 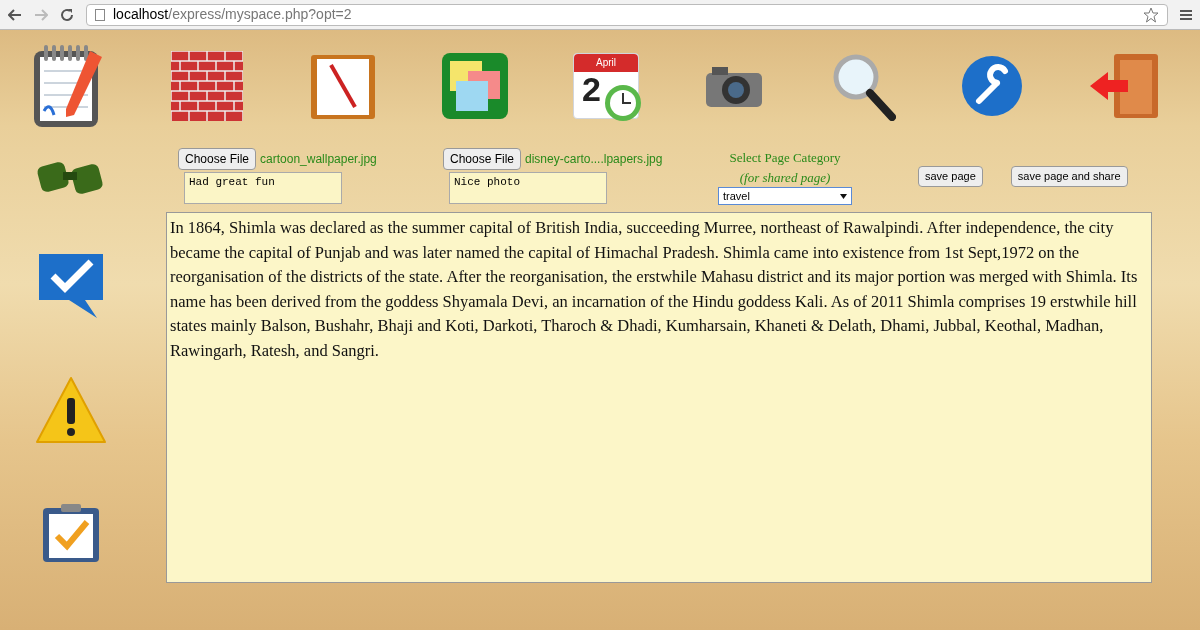 I want to click on bookmark-star-icon, so click(x=1151, y=14).